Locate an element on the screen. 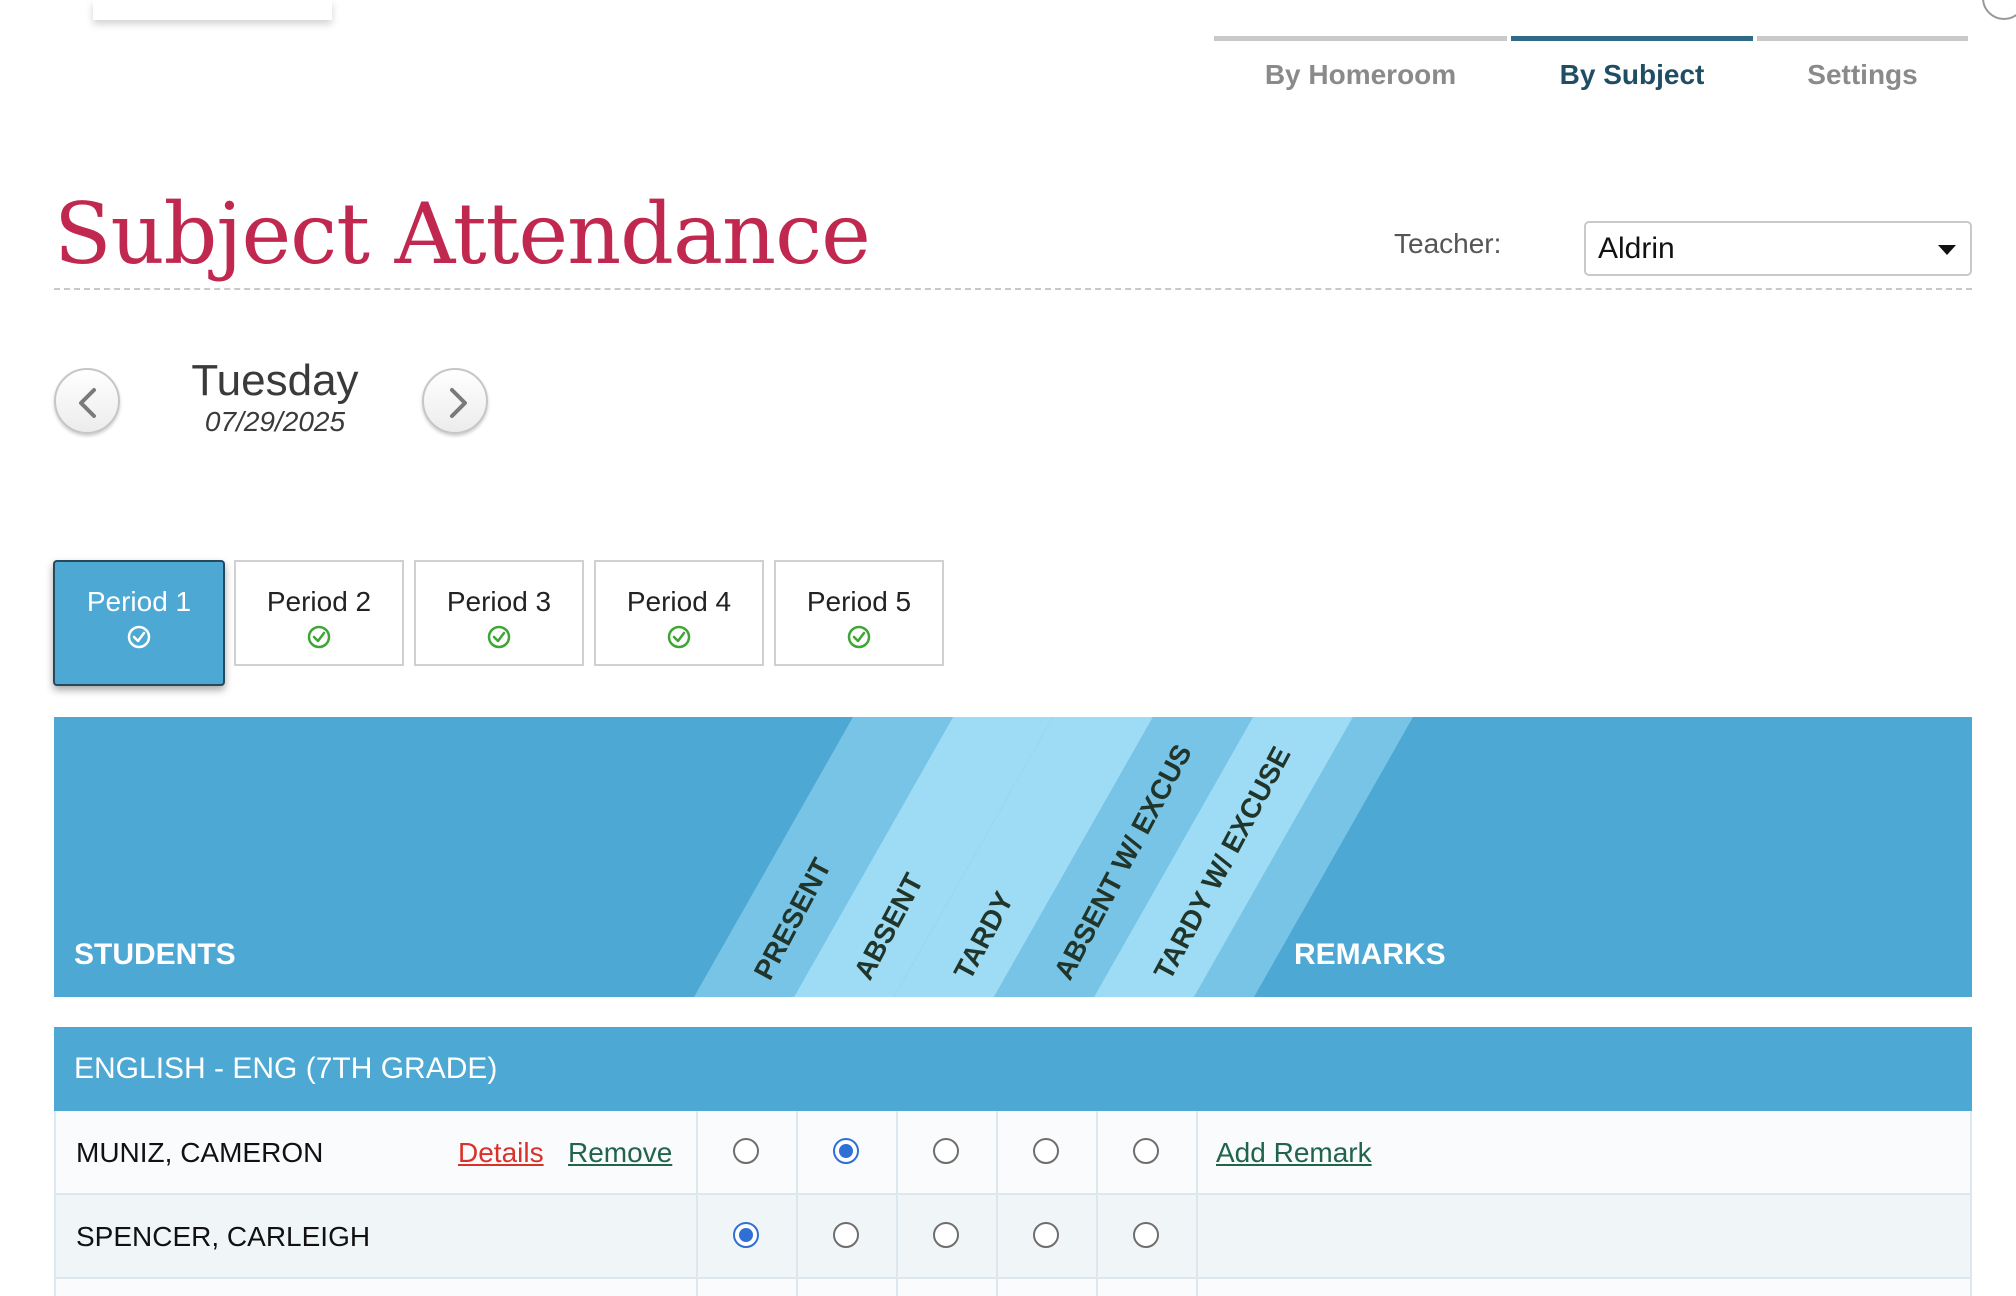  chevron-right-icon is located at coordinates (458, 403).